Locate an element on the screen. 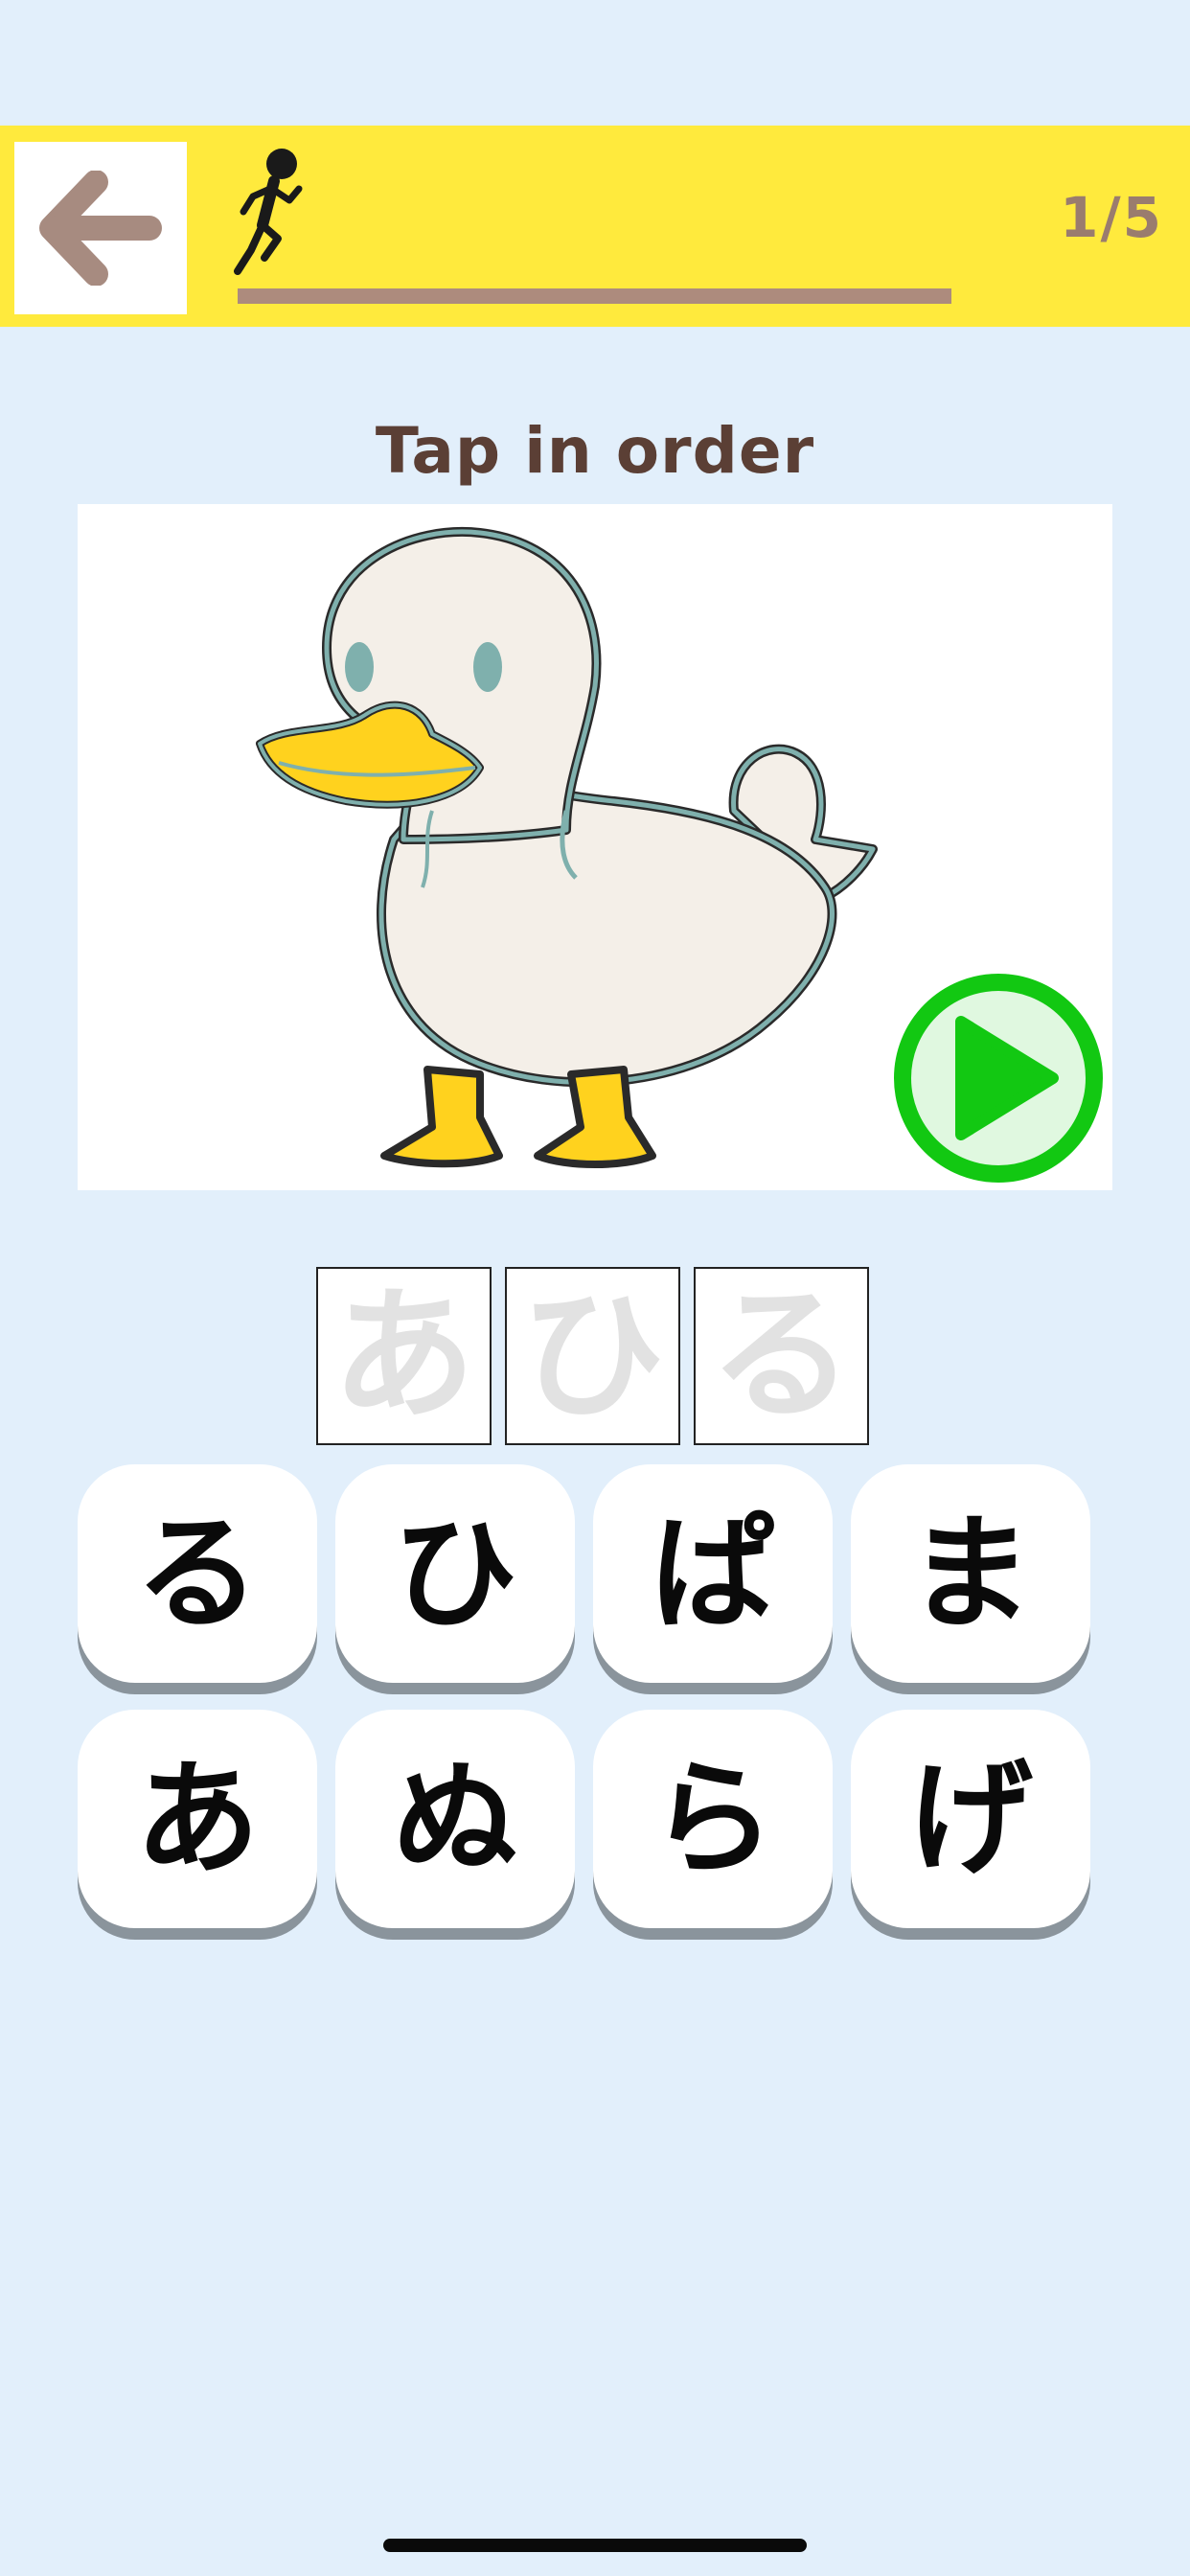 The width and height of the screenshot is (1190, 2576). letter-tile: ま is located at coordinates (971, 1573).